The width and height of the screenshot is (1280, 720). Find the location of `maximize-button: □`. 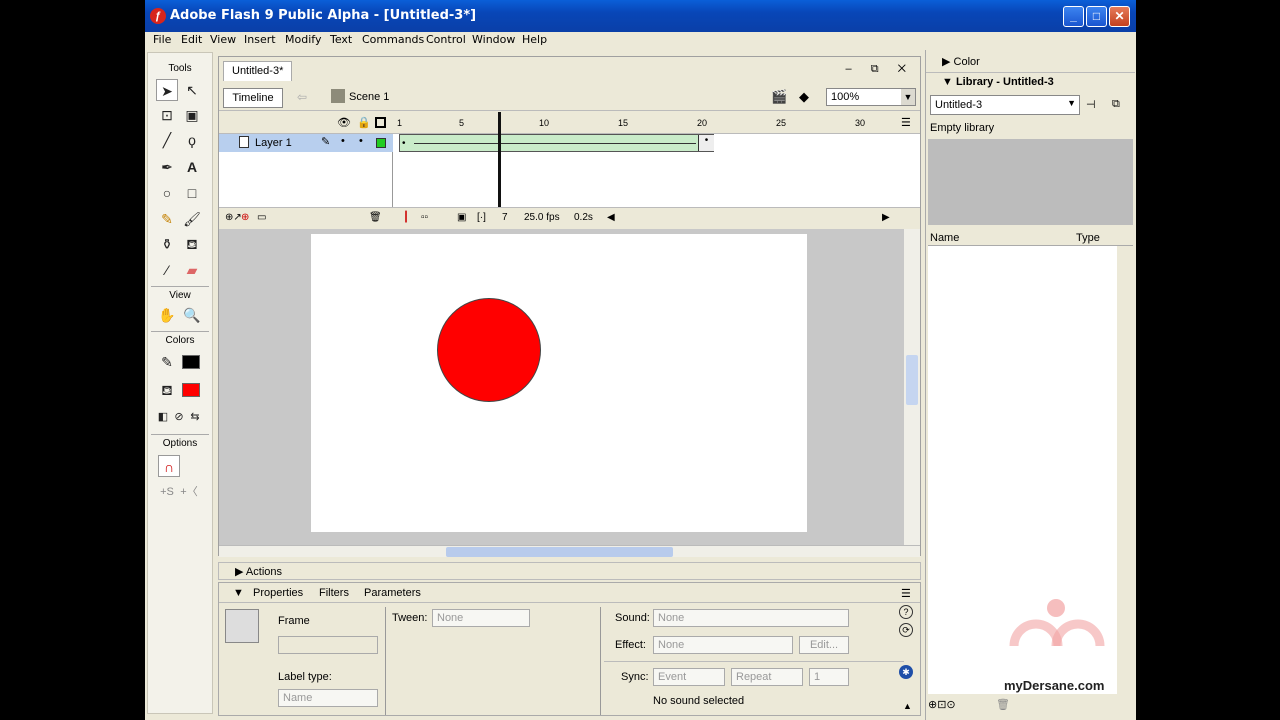

maximize-button: □ is located at coordinates (1096, 16).